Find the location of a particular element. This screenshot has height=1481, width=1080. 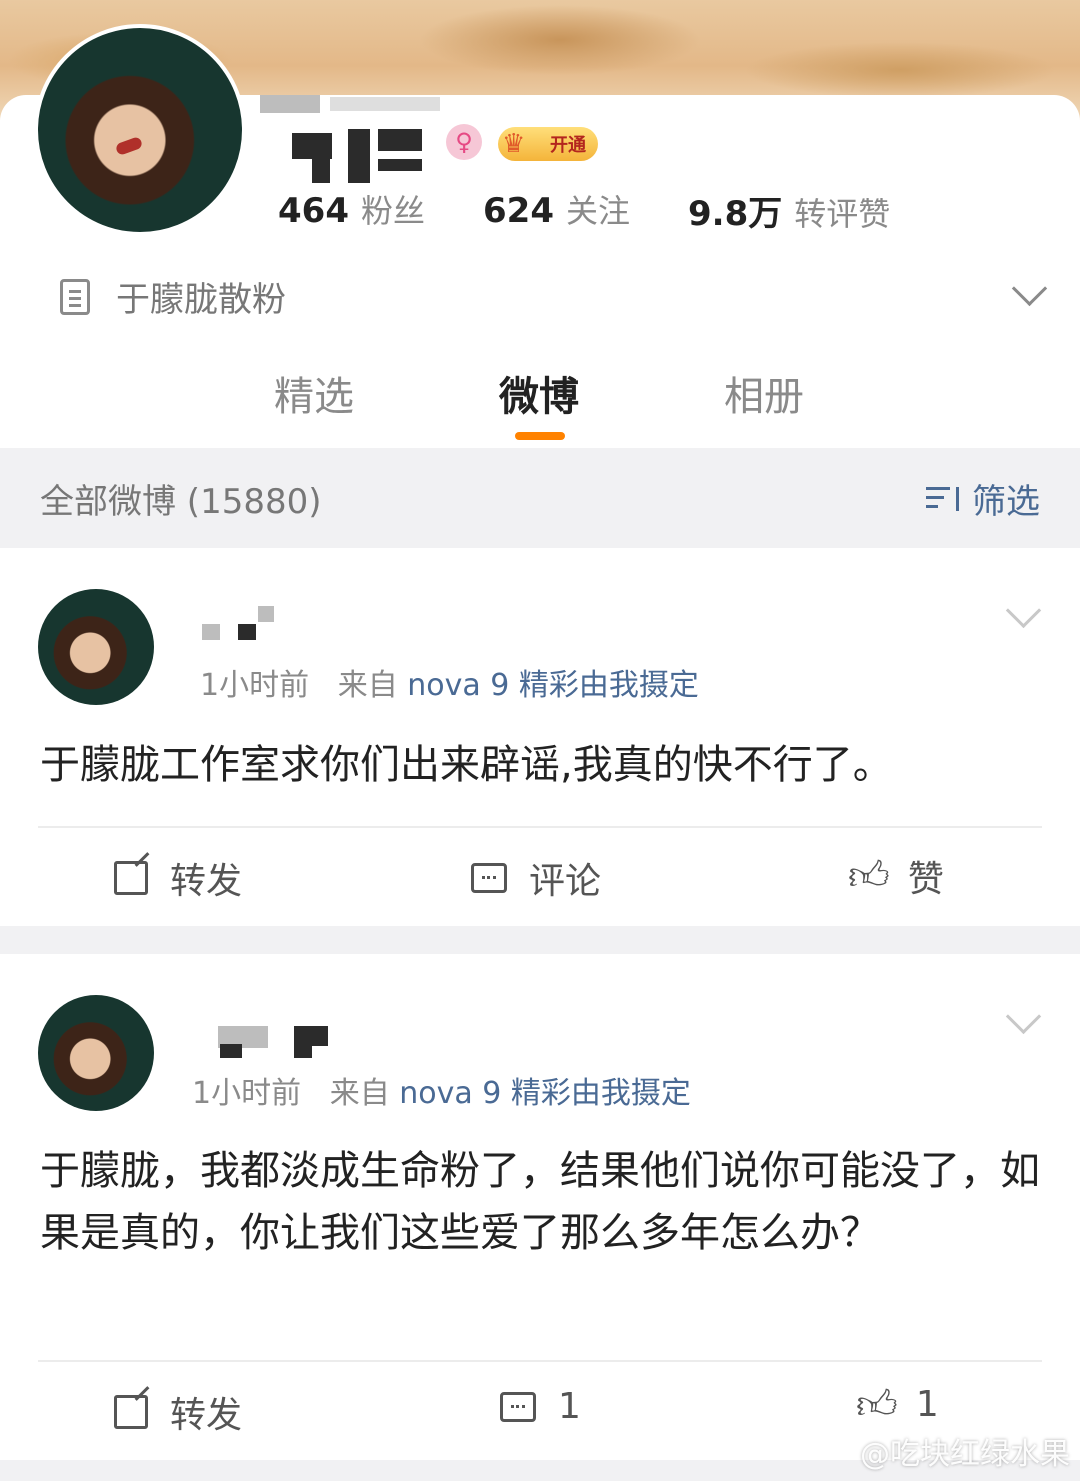

all-posts-count: 全部微博 (15880) is located at coordinates (181, 501).